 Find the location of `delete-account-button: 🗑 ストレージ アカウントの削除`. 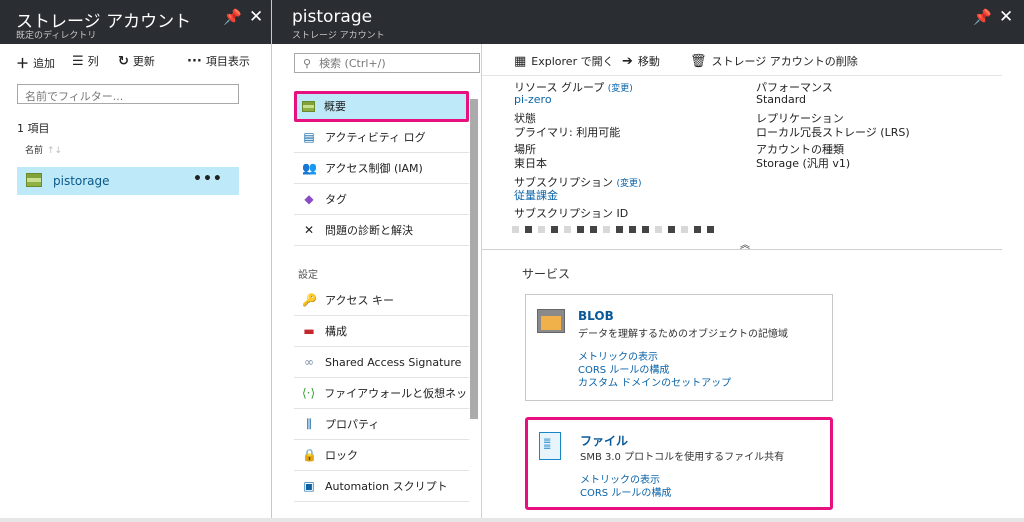

delete-account-button: 🗑 ストレージ アカウントの削除 is located at coordinates (774, 61).